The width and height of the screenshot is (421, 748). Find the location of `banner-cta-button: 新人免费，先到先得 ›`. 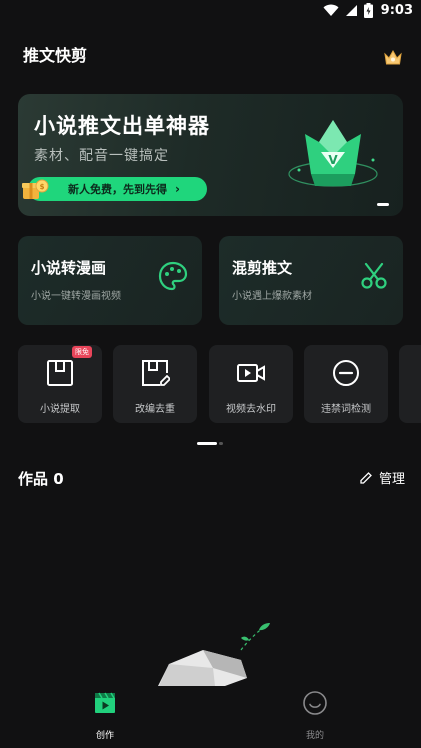

banner-cta-button: 新人免费，先到先得 › is located at coordinates (117, 189).